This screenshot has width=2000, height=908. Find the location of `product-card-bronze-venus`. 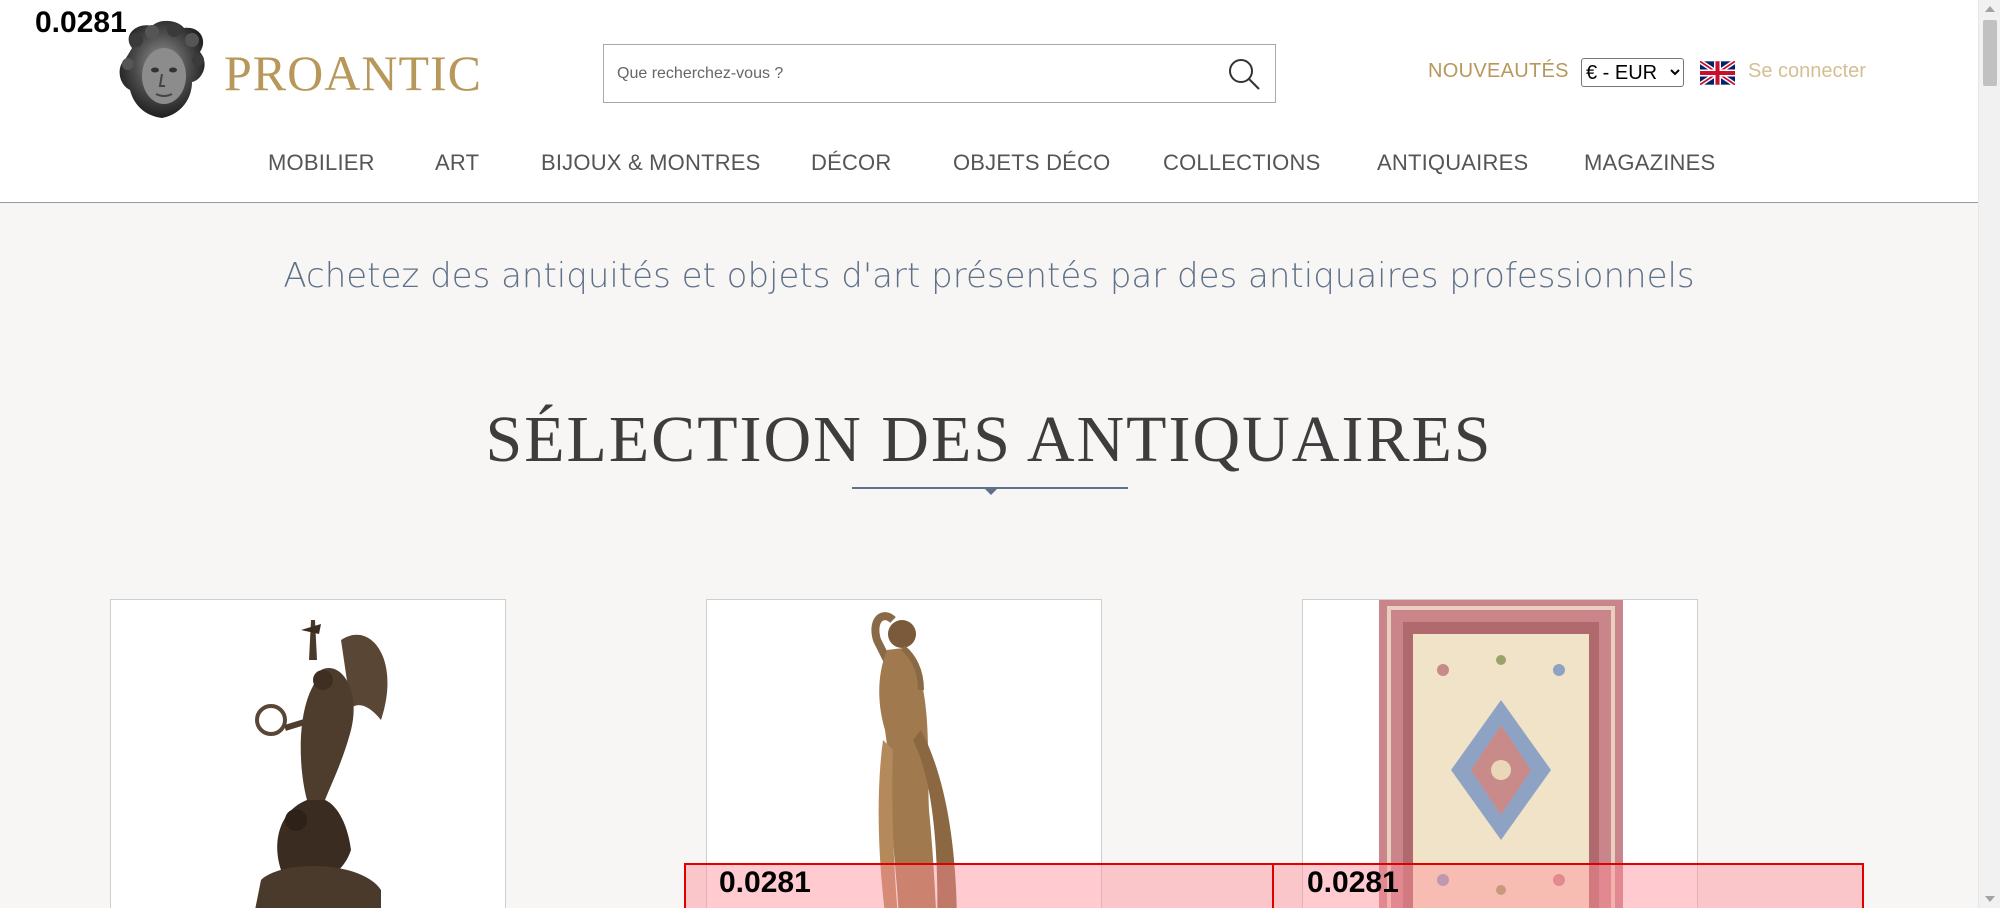

product-card-bronze-venus is located at coordinates (904, 753).